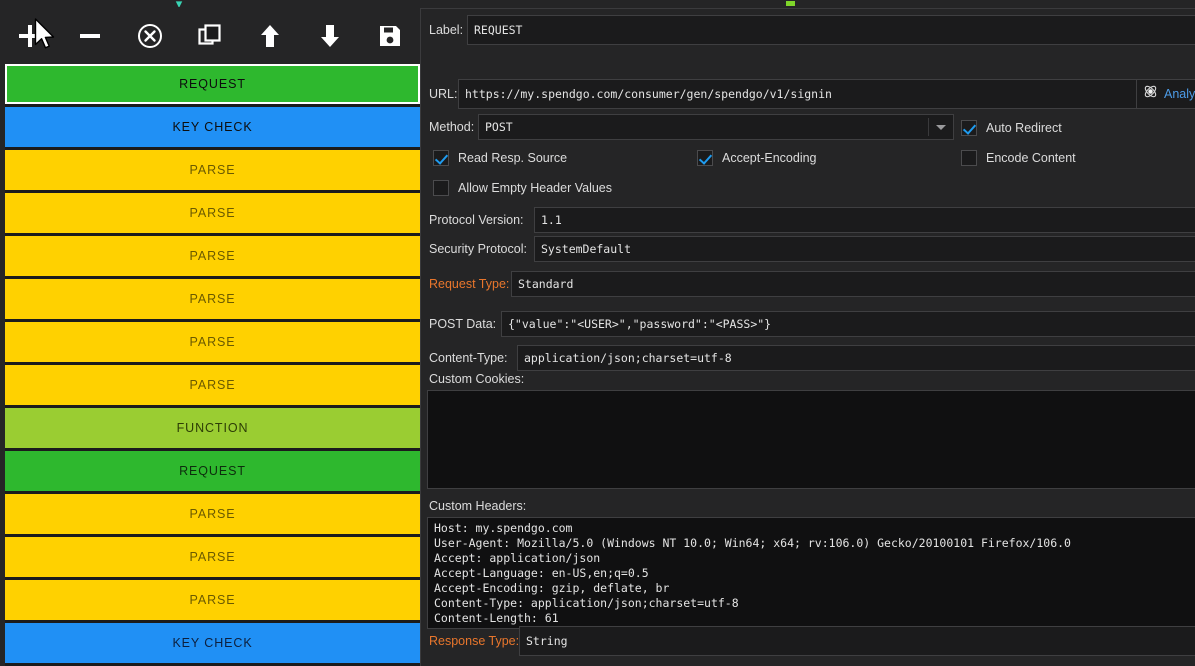  I want to click on response-type-row: Response Type: String, so click(812, 641).